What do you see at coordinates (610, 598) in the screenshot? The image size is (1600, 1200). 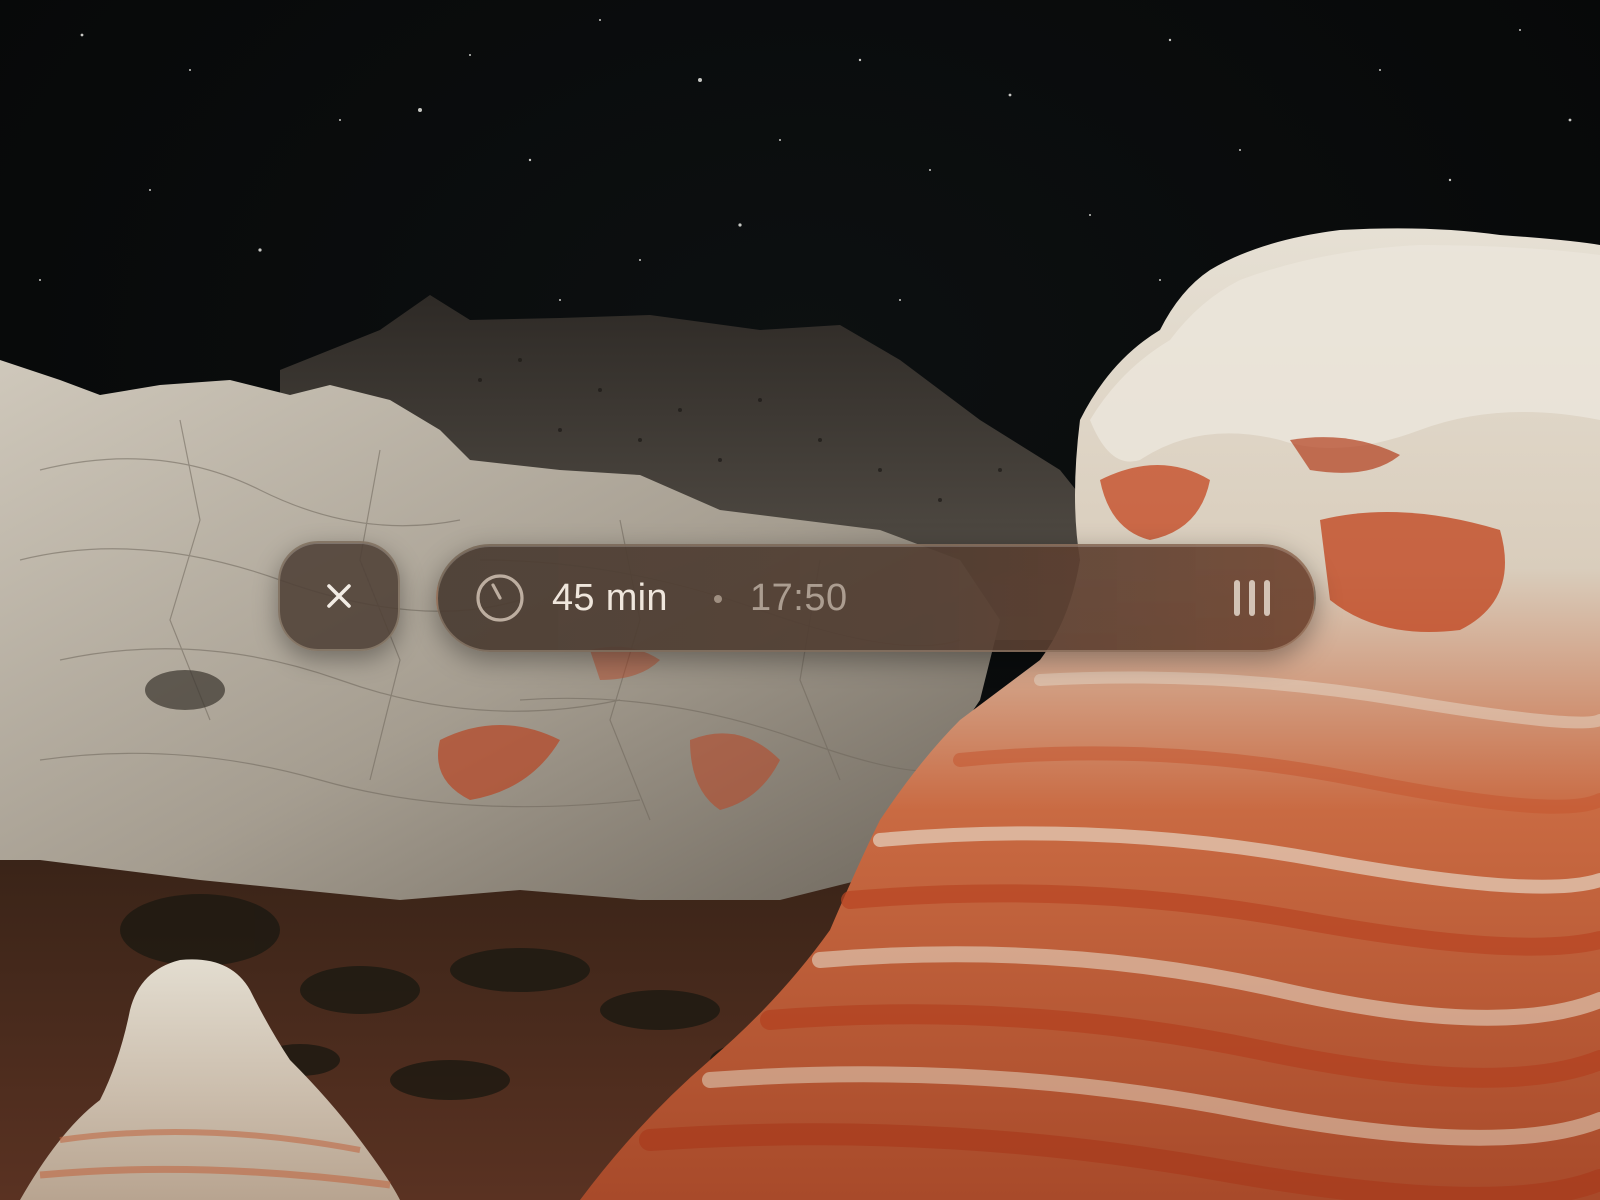 I see `timer-duration: 45 min` at bounding box center [610, 598].